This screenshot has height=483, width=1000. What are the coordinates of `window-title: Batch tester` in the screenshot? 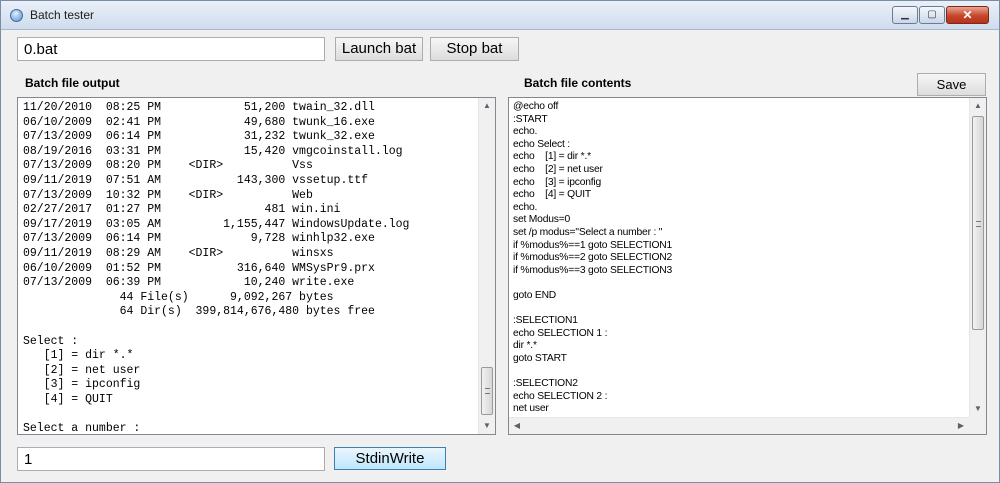 It's located at (62, 15).